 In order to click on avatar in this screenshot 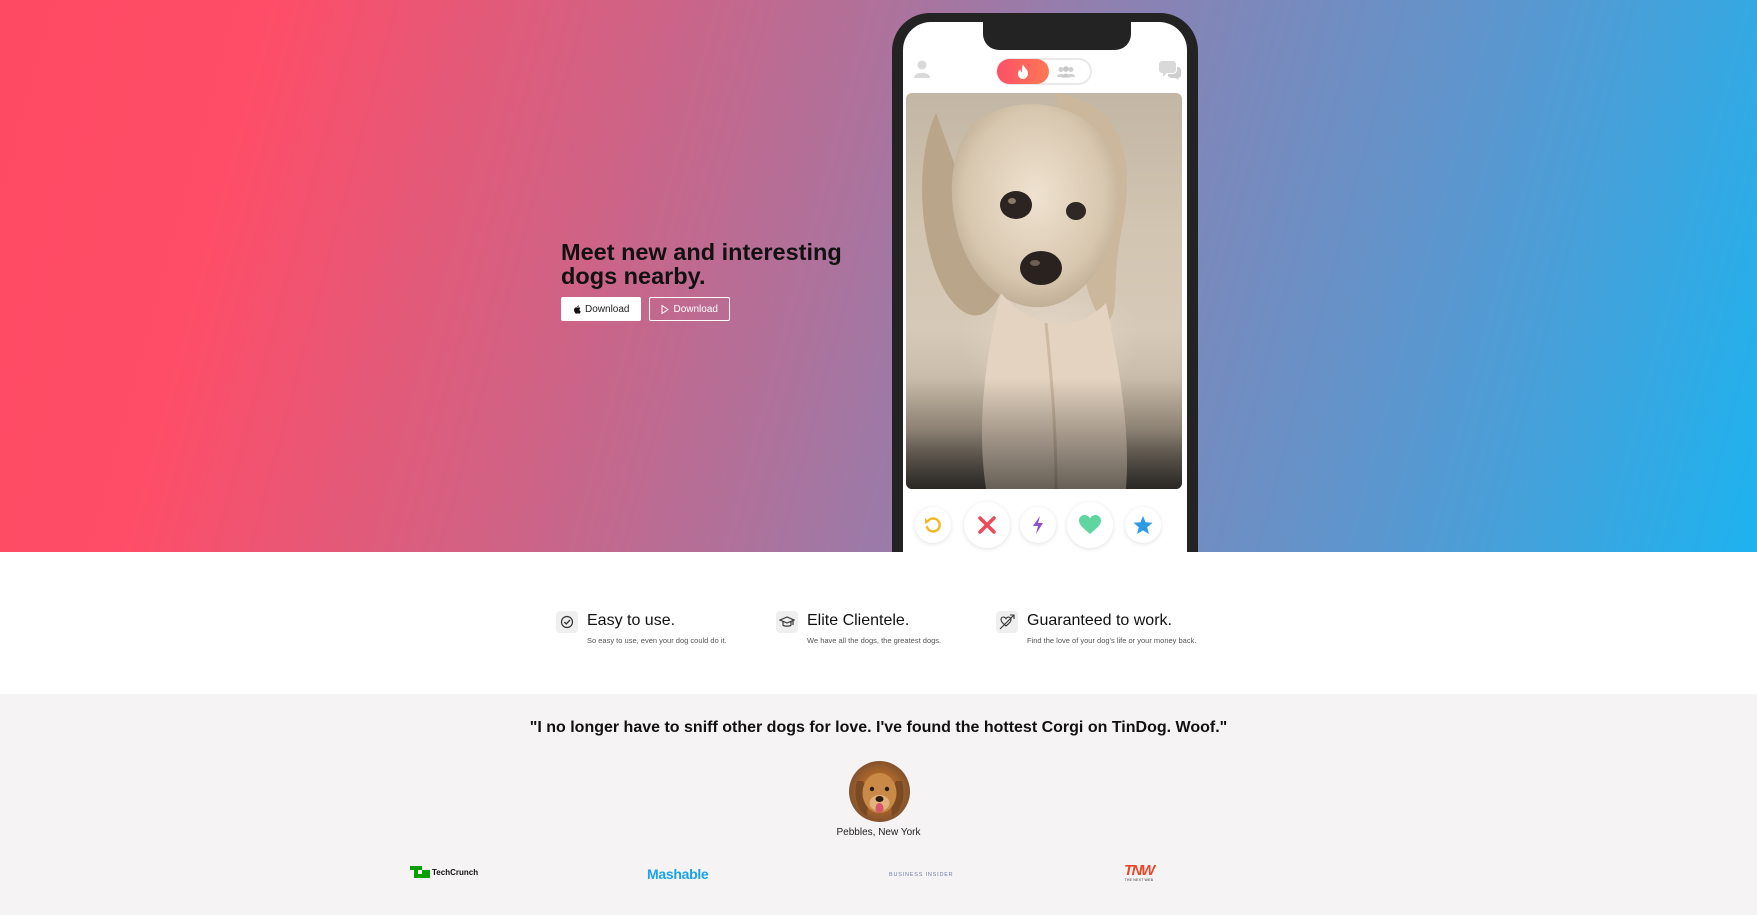, I will do `click(879, 791)`.